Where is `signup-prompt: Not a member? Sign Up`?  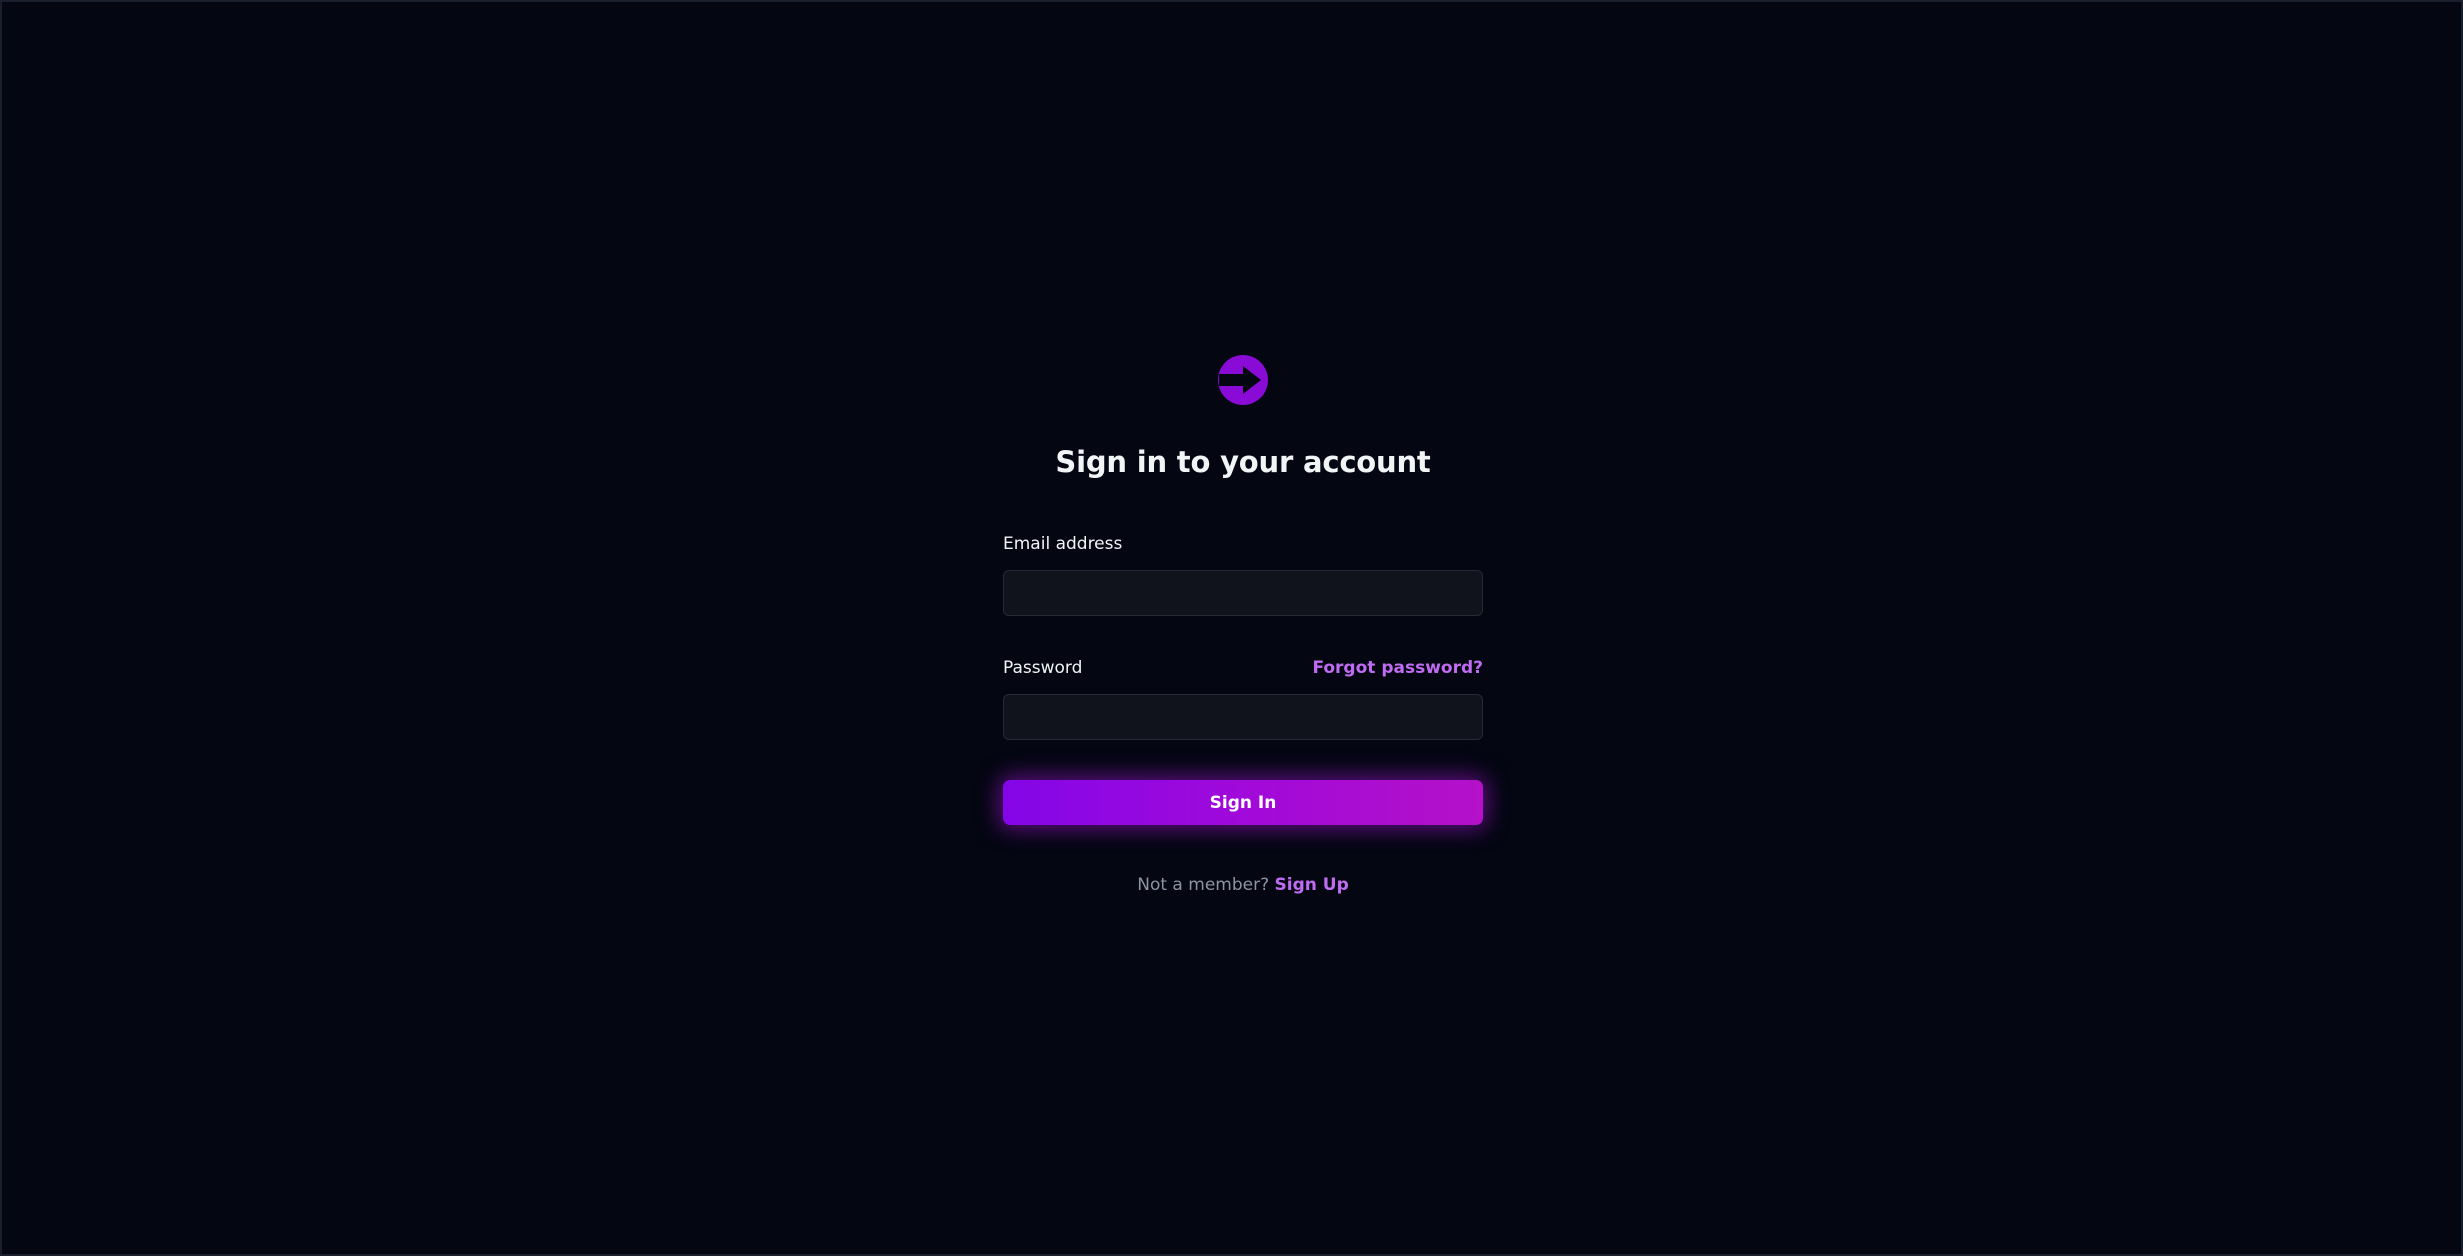
signup-prompt: Not a member? Sign Up is located at coordinates (1243, 885).